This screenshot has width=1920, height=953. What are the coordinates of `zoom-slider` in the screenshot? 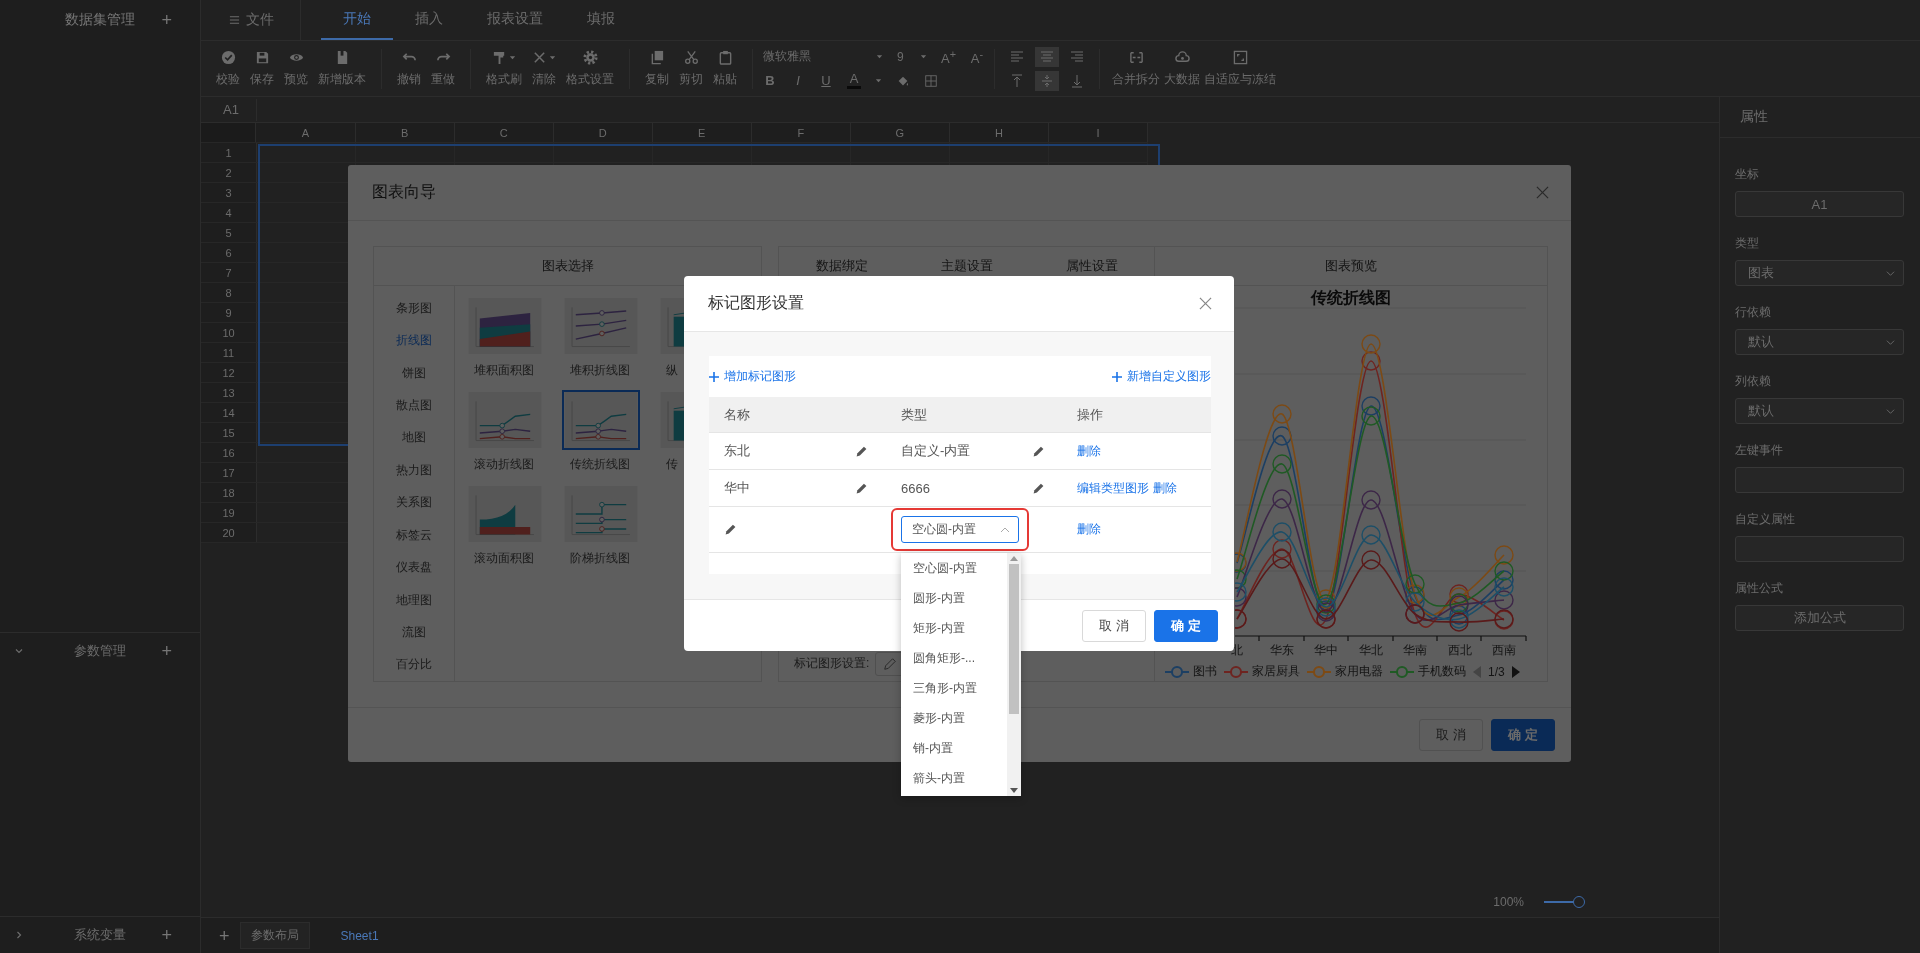 It's located at (1564, 902).